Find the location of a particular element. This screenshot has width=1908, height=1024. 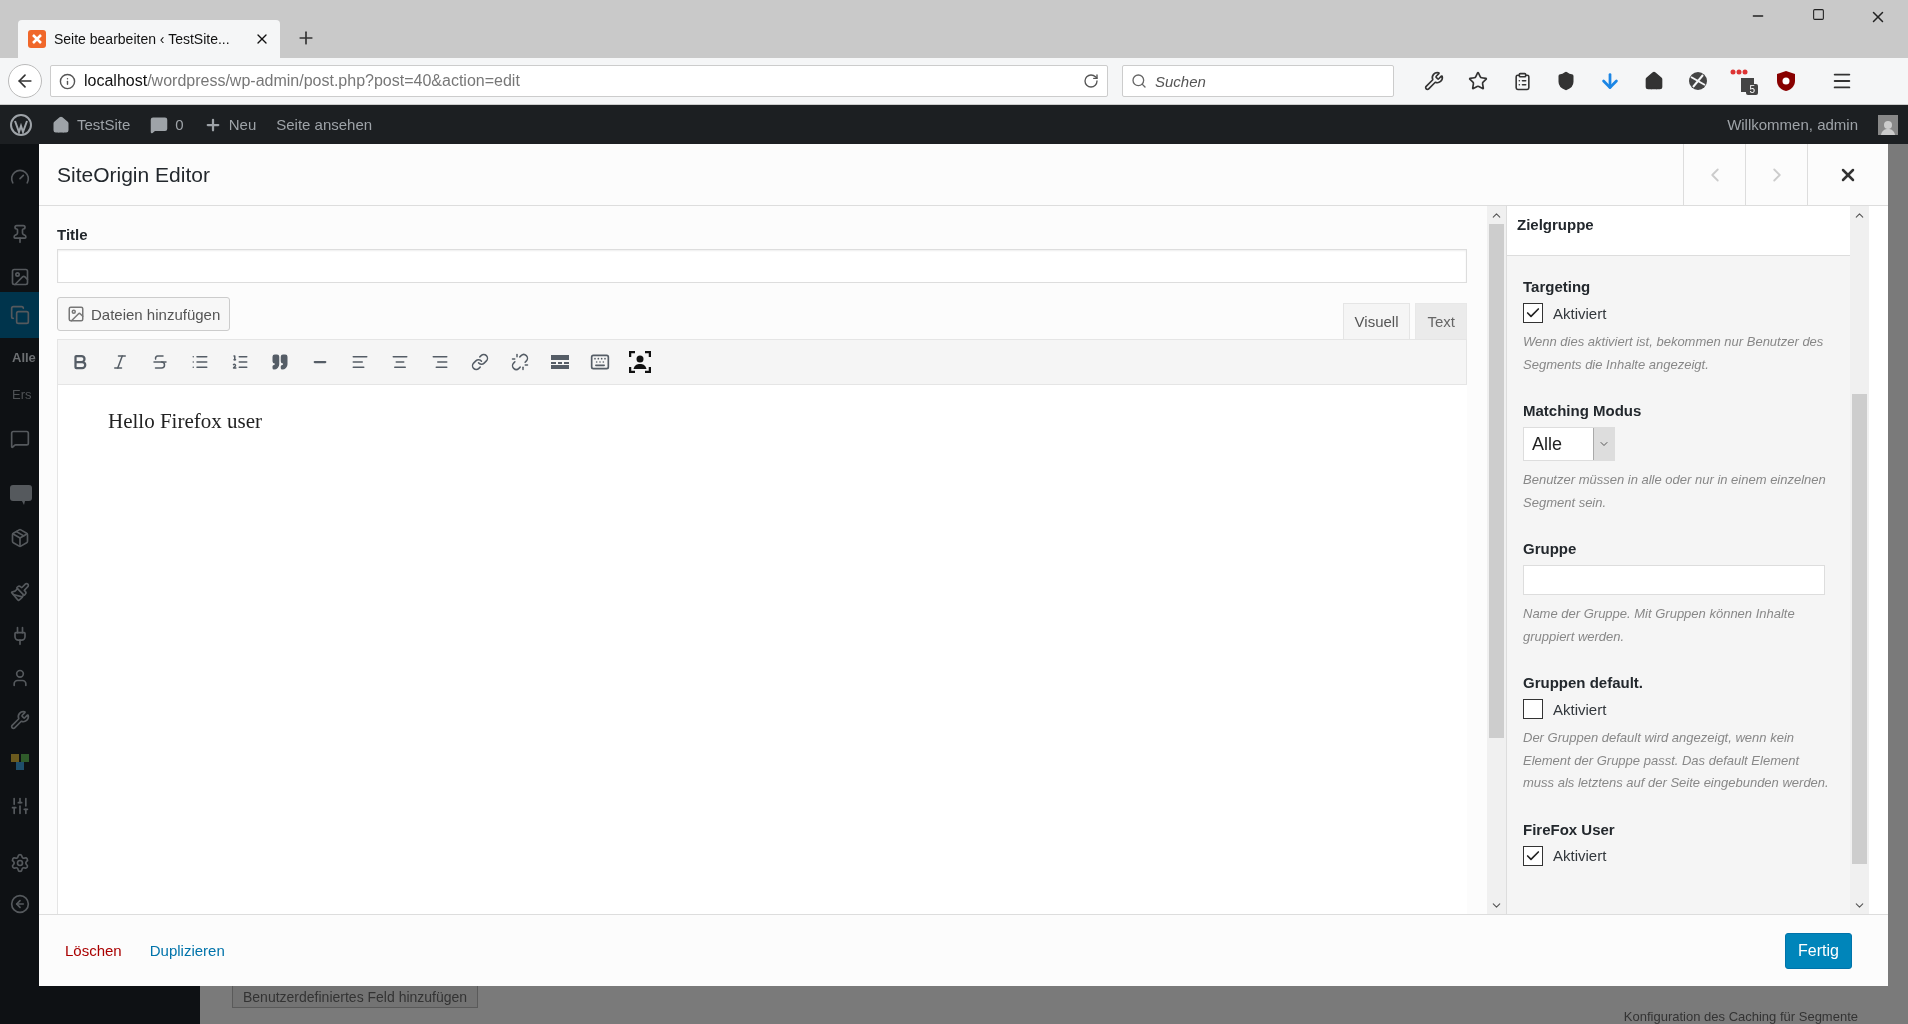

cubes-icon is located at coordinates (20, 762).